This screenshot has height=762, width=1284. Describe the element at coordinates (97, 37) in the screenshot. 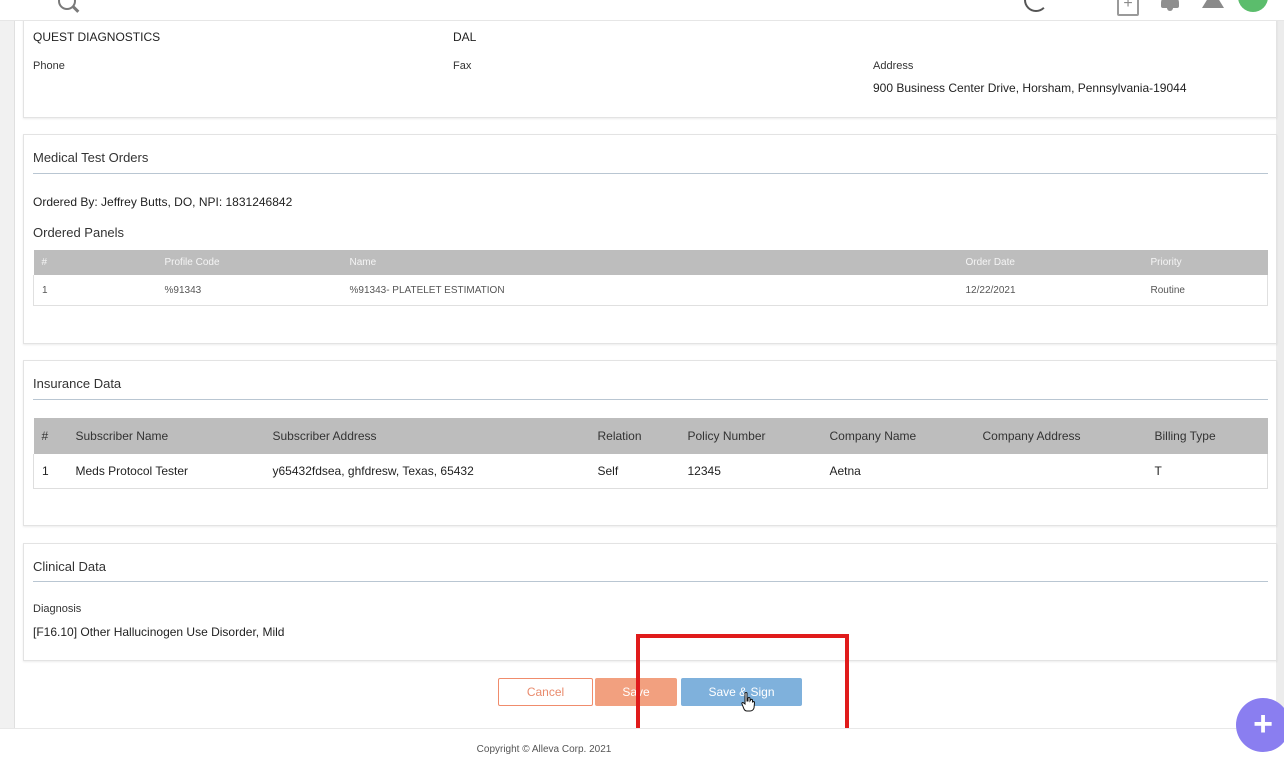

I see `lab-name: QUEST DIAGNOSTICS` at that location.